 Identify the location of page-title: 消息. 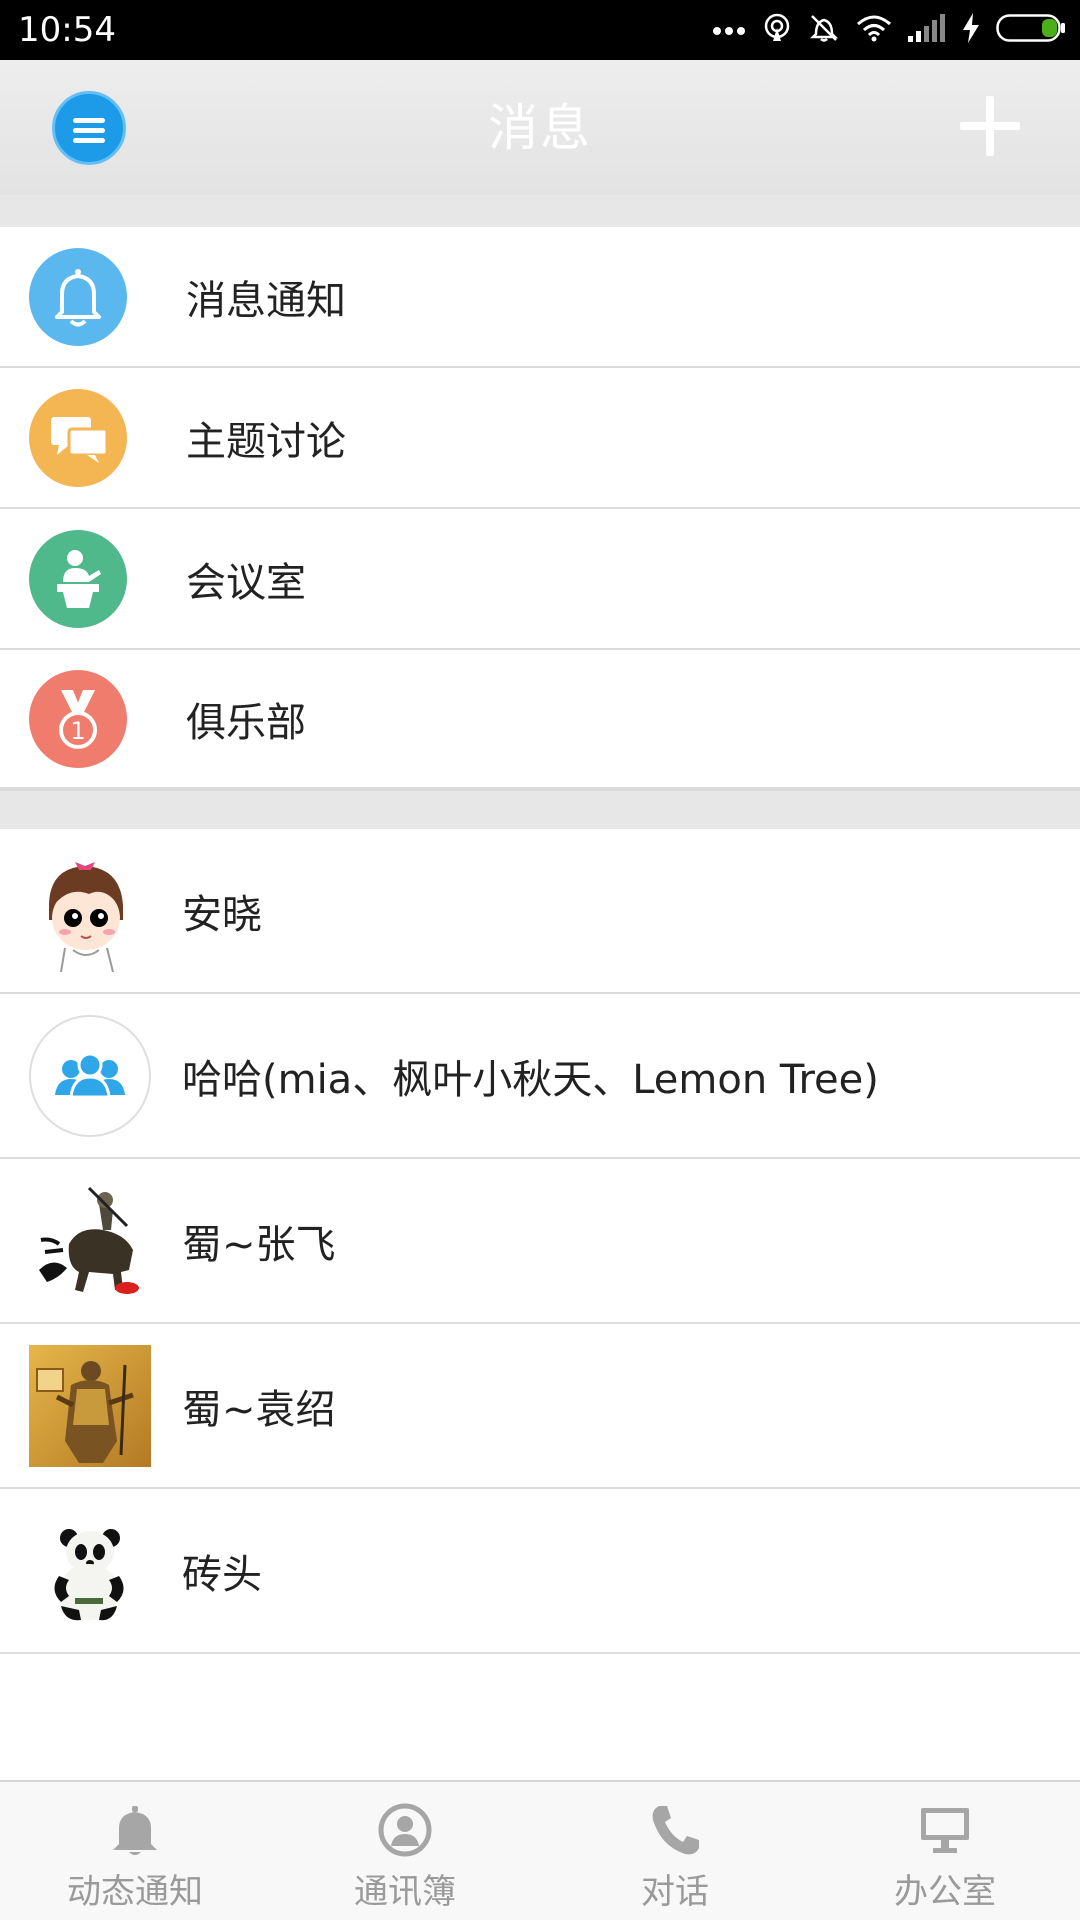
(540, 128).